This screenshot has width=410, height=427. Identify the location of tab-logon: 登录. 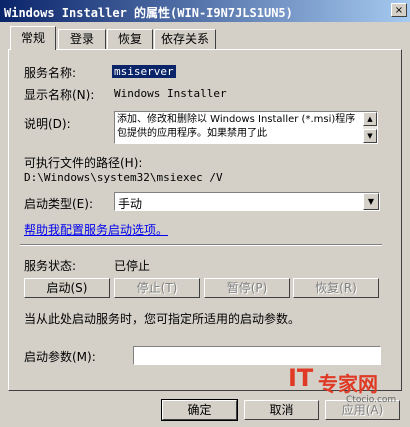
(82, 39).